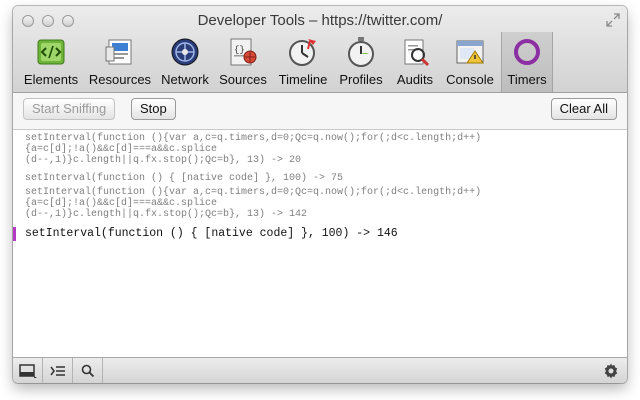 This screenshot has height=400, width=640. Describe the element at coordinates (320, 20) in the screenshot. I see `window-title: Developer Tools – https://twitter.com/` at that location.